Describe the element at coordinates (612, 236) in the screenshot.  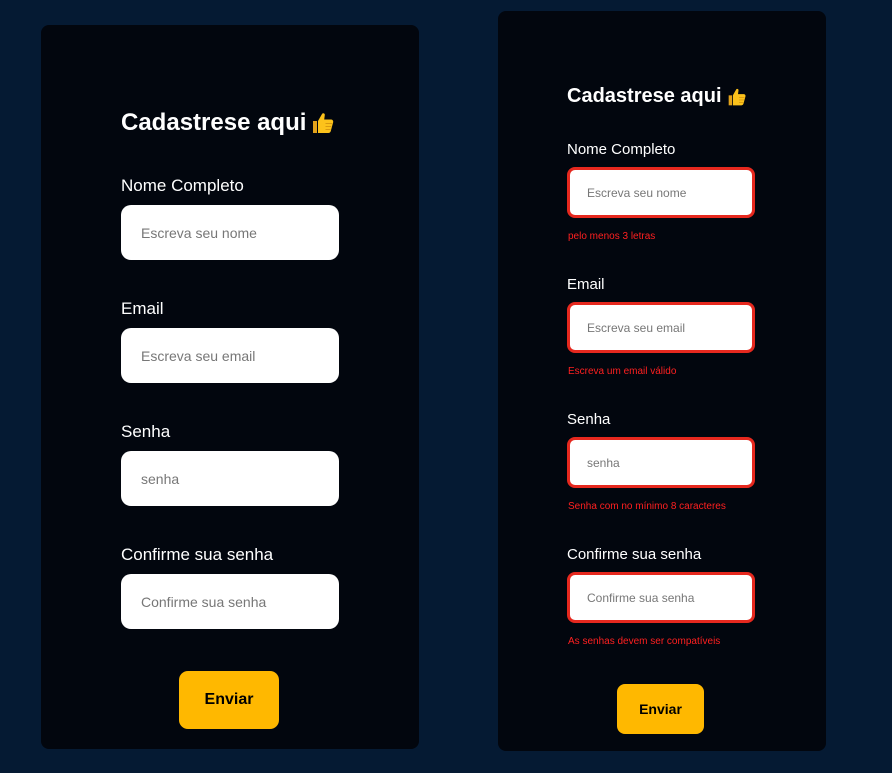
I see `name-error-message: pelo menos 3 letras` at that location.